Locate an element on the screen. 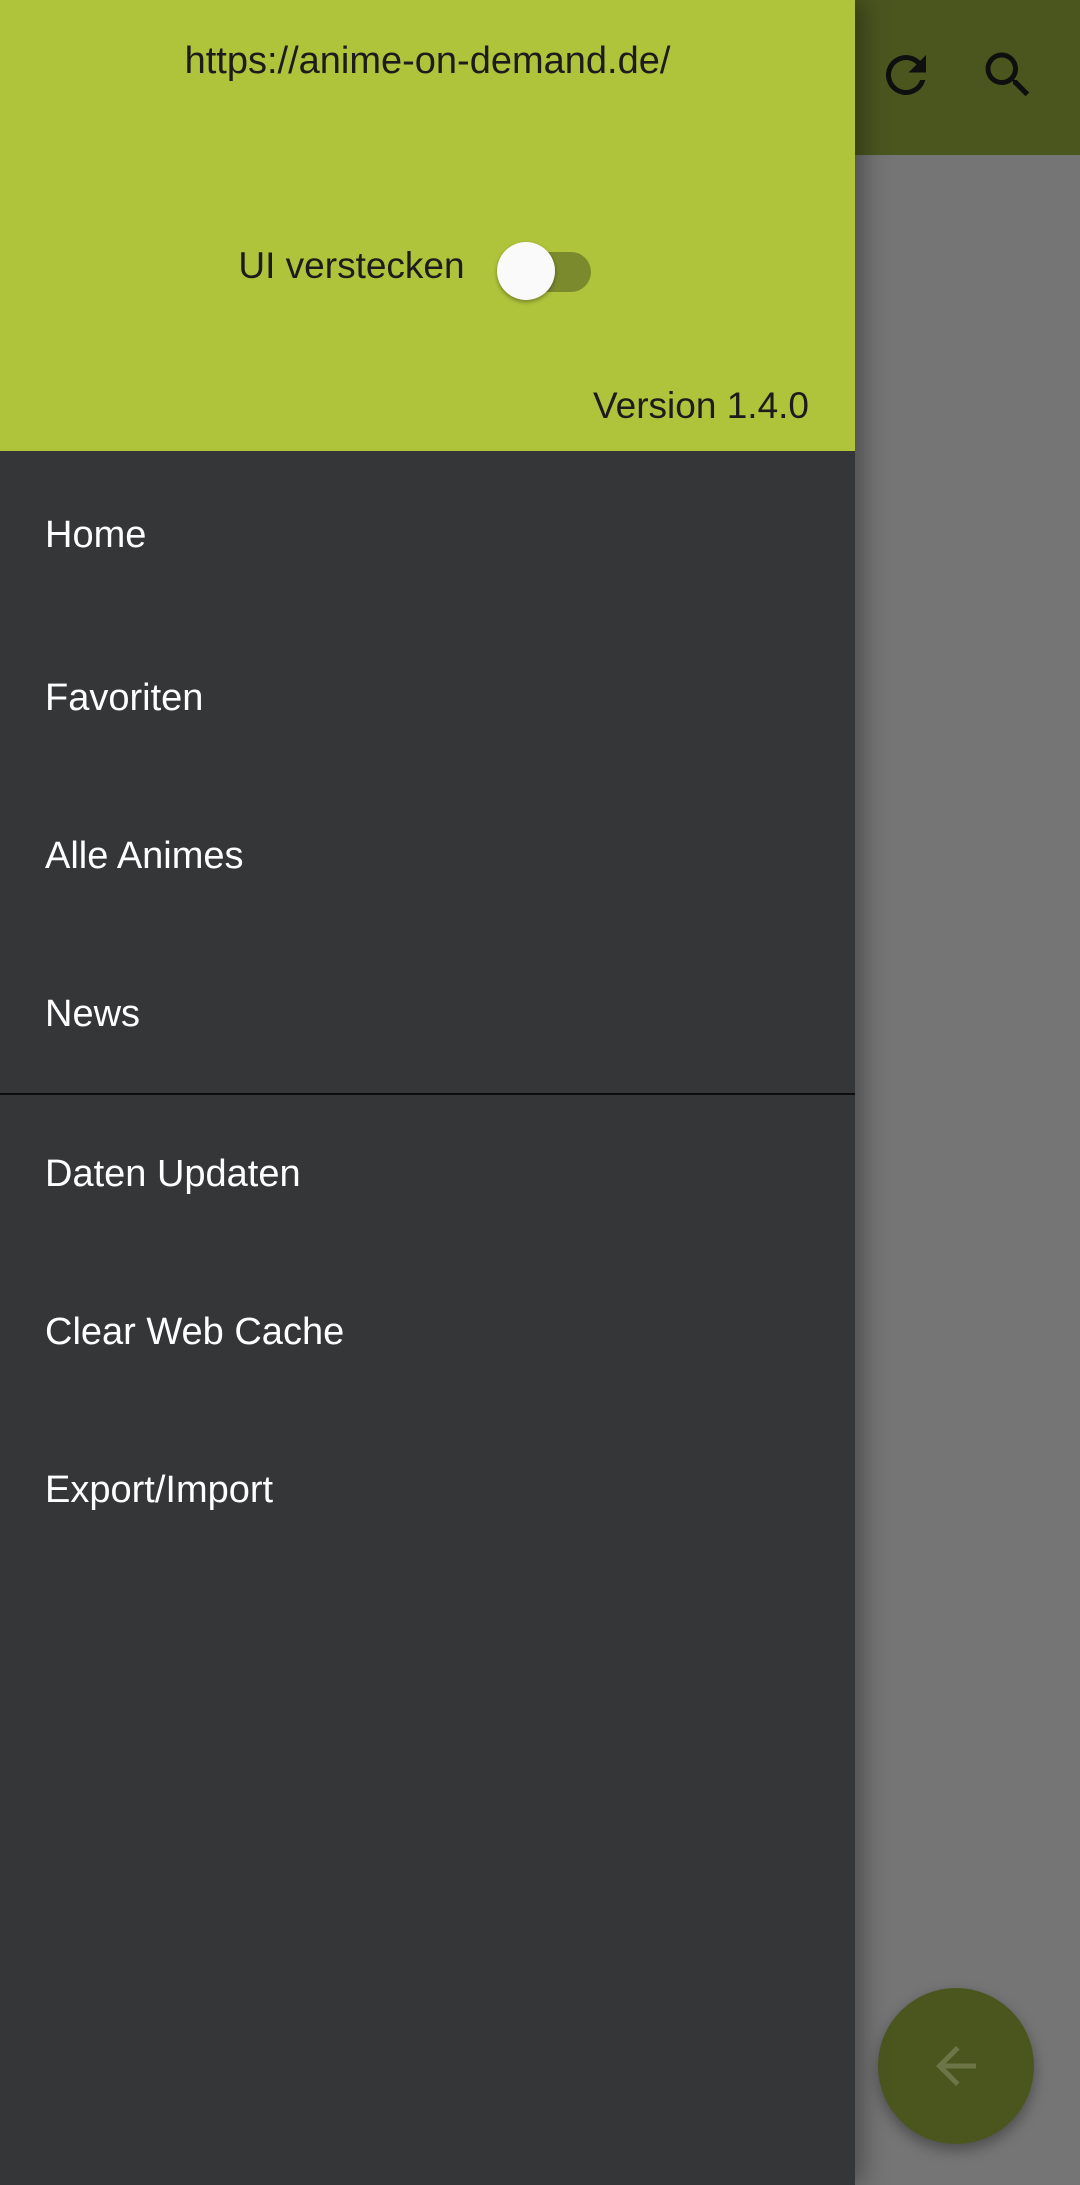 Image resolution: width=1080 pixels, height=2185 pixels. hide-ui-toggle-row: UI verstecken is located at coordinates (427, 268).